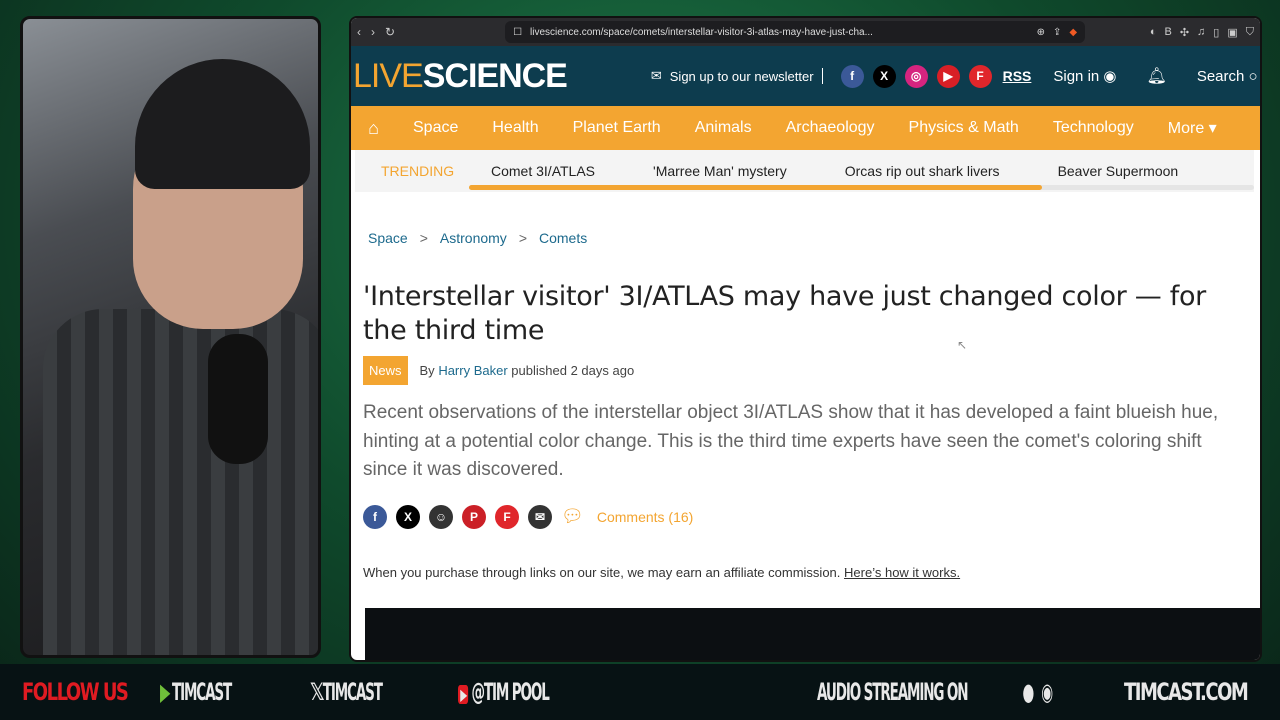  I want to click on nav-archaeology: Archaeology, so click(830, 128).